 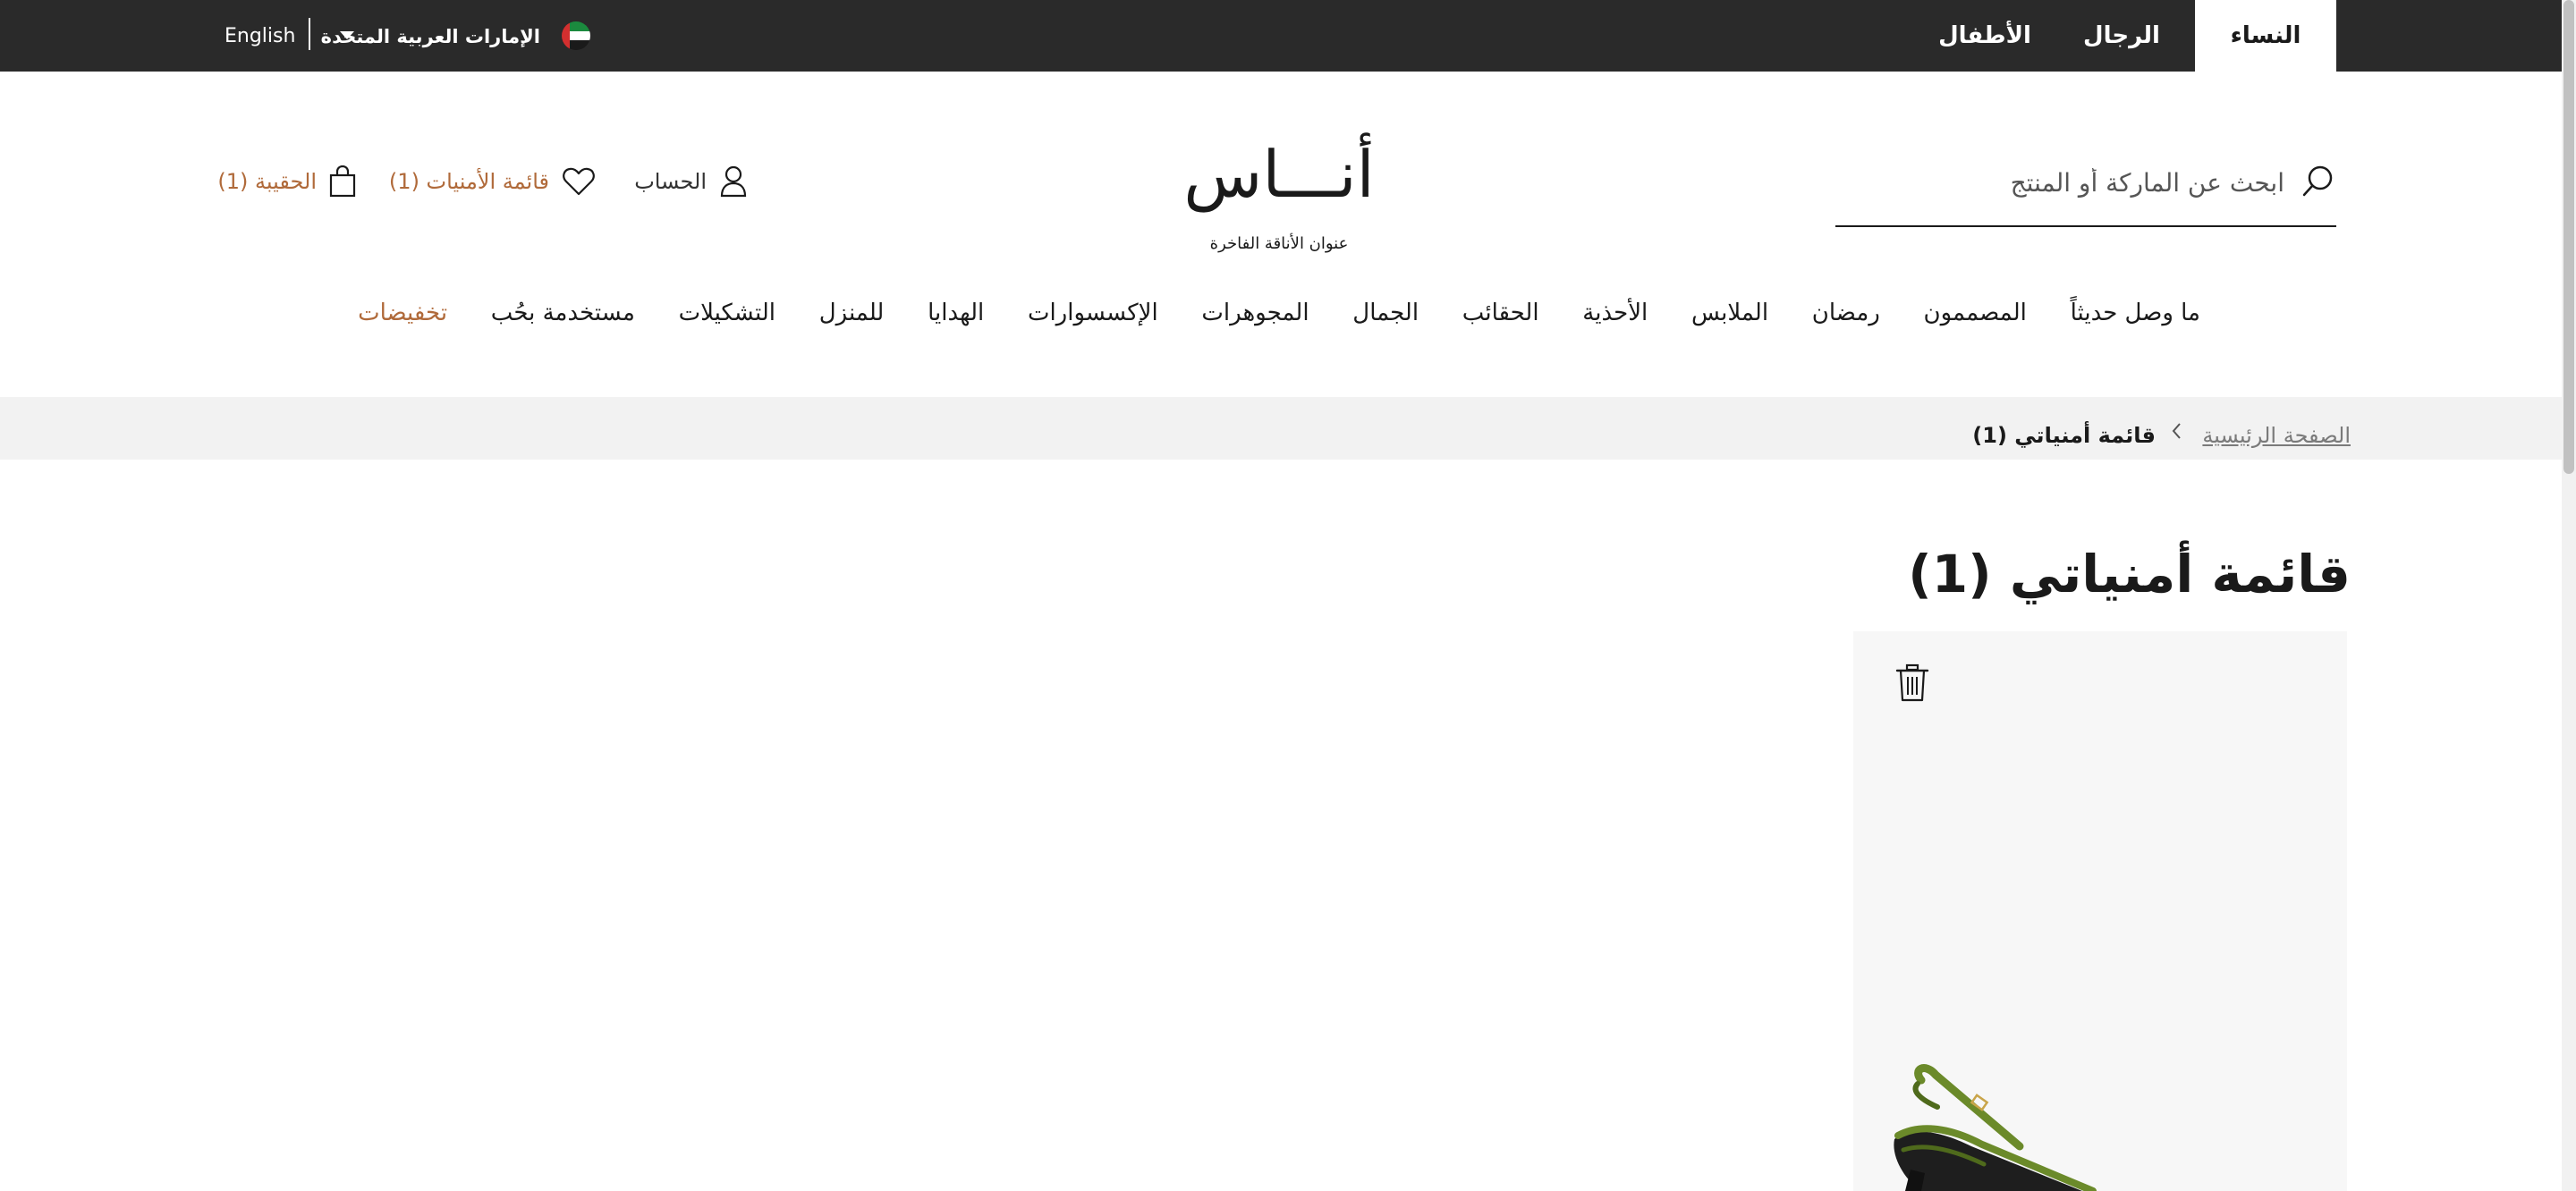 I want to click on bag-link: الحقيبة (1), so click(x=286, y=181).